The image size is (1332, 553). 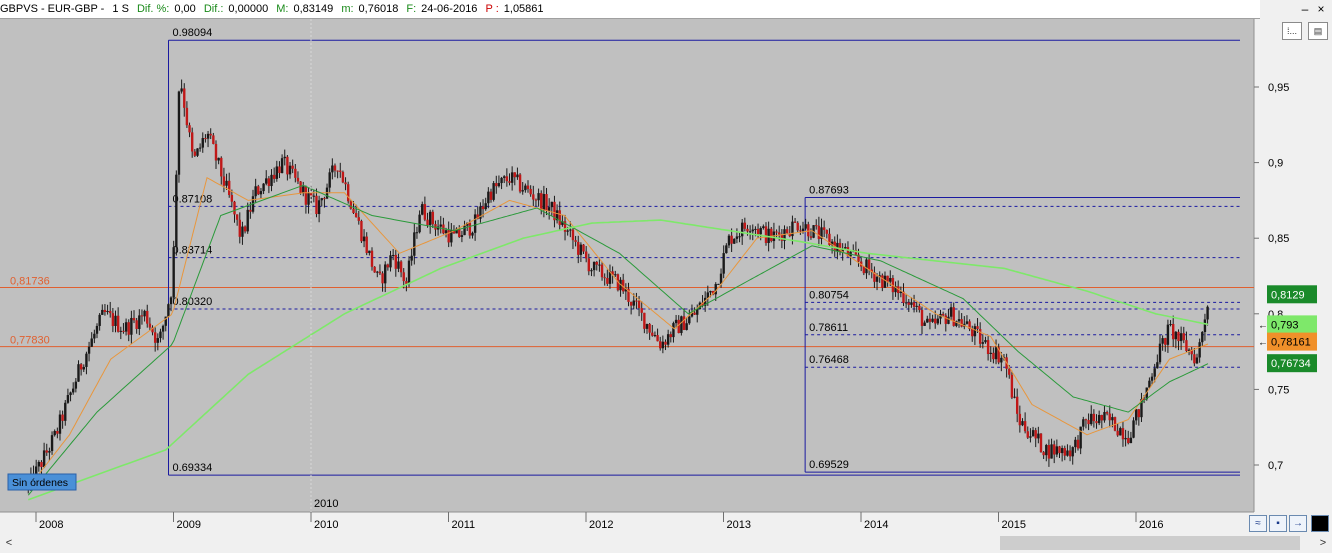 I want to click on y-tick-label: 0,9, so click(x=1275, y=164).